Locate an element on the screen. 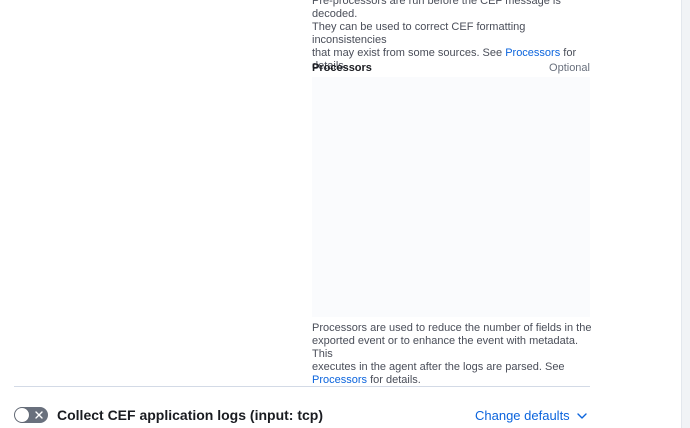  x-icon is located at coordinates (39, 415).